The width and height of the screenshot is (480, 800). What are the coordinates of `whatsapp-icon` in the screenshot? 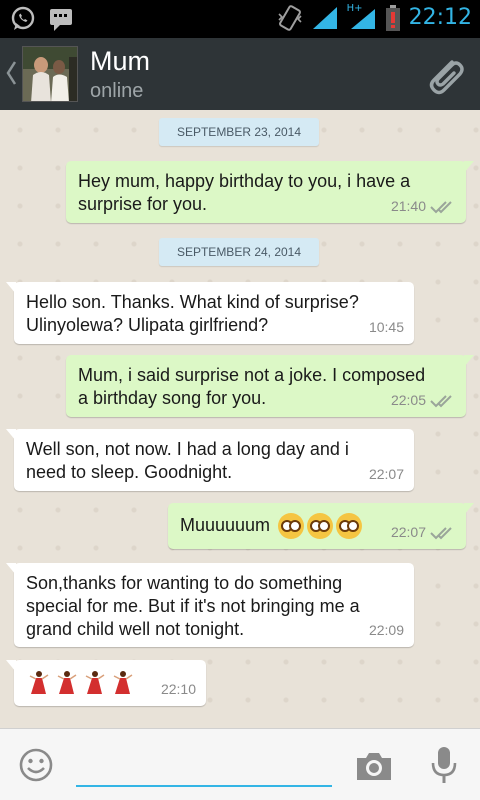 It's located at (23, 18).